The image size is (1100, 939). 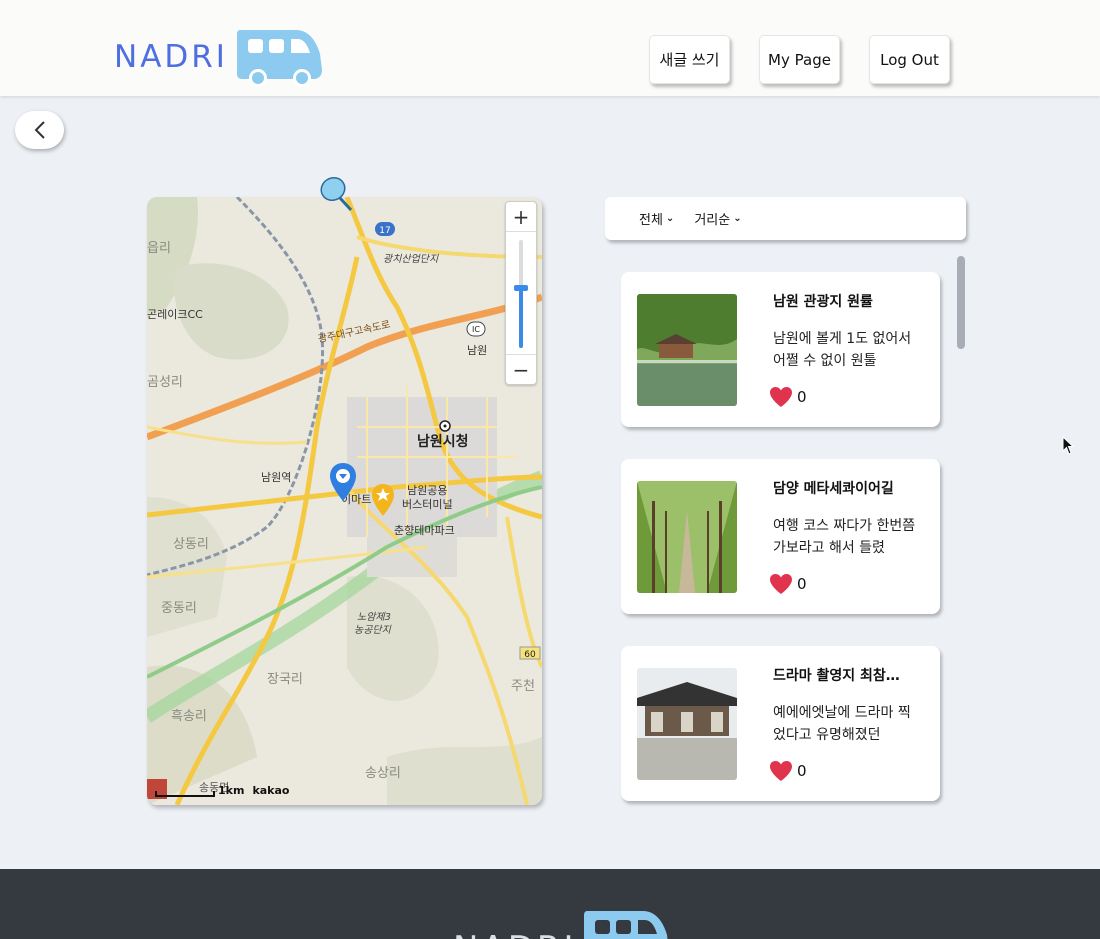 I want to click on location-pin-icon, so click(x=343, y=482).